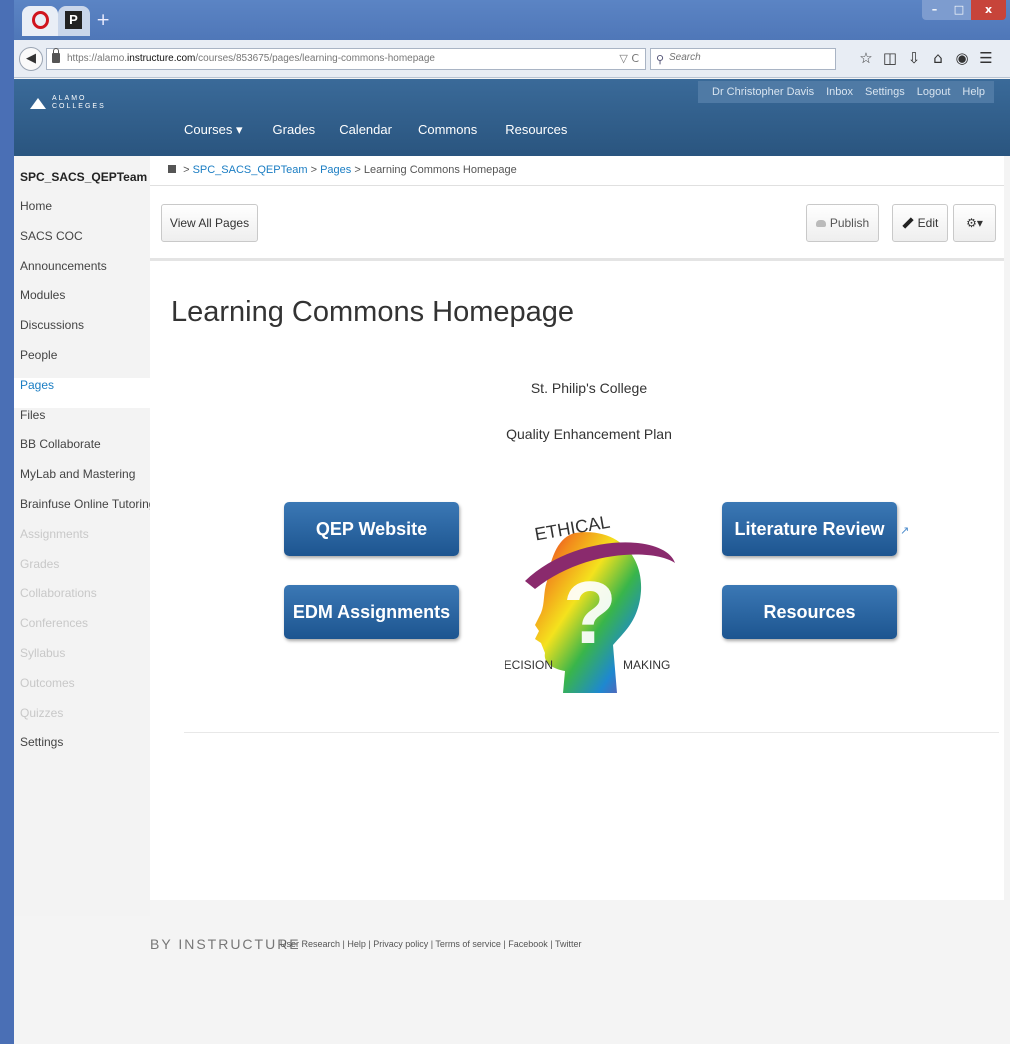 The height and width of the screenshot is (1044, 1010). I want to click on college-name: St. Philip's College, so click(589, 388).